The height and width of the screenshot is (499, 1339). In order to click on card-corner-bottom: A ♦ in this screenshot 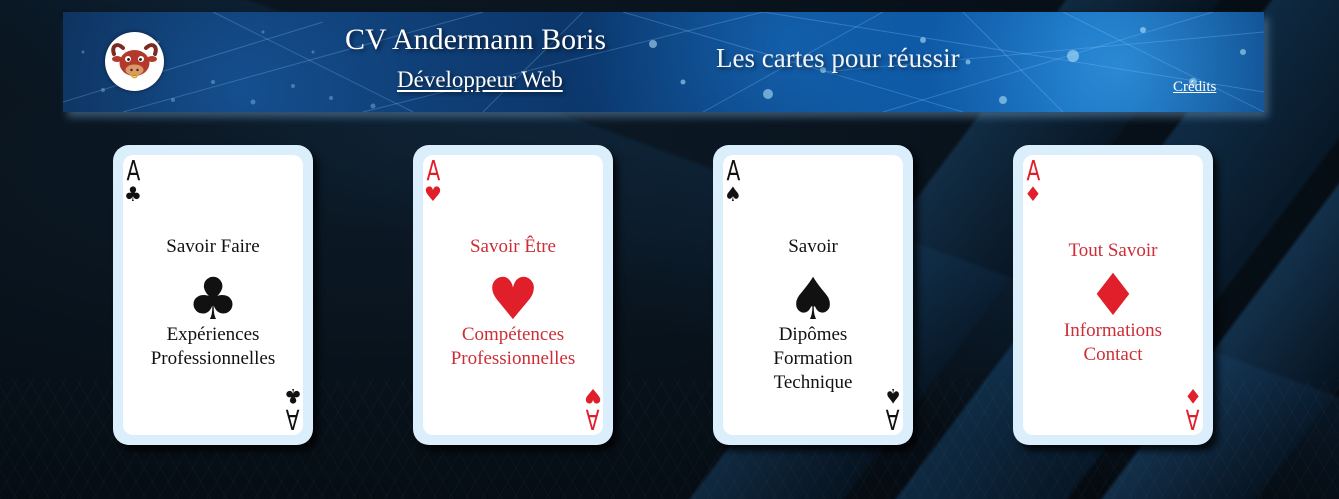, I will do `click(1193, 409)`.